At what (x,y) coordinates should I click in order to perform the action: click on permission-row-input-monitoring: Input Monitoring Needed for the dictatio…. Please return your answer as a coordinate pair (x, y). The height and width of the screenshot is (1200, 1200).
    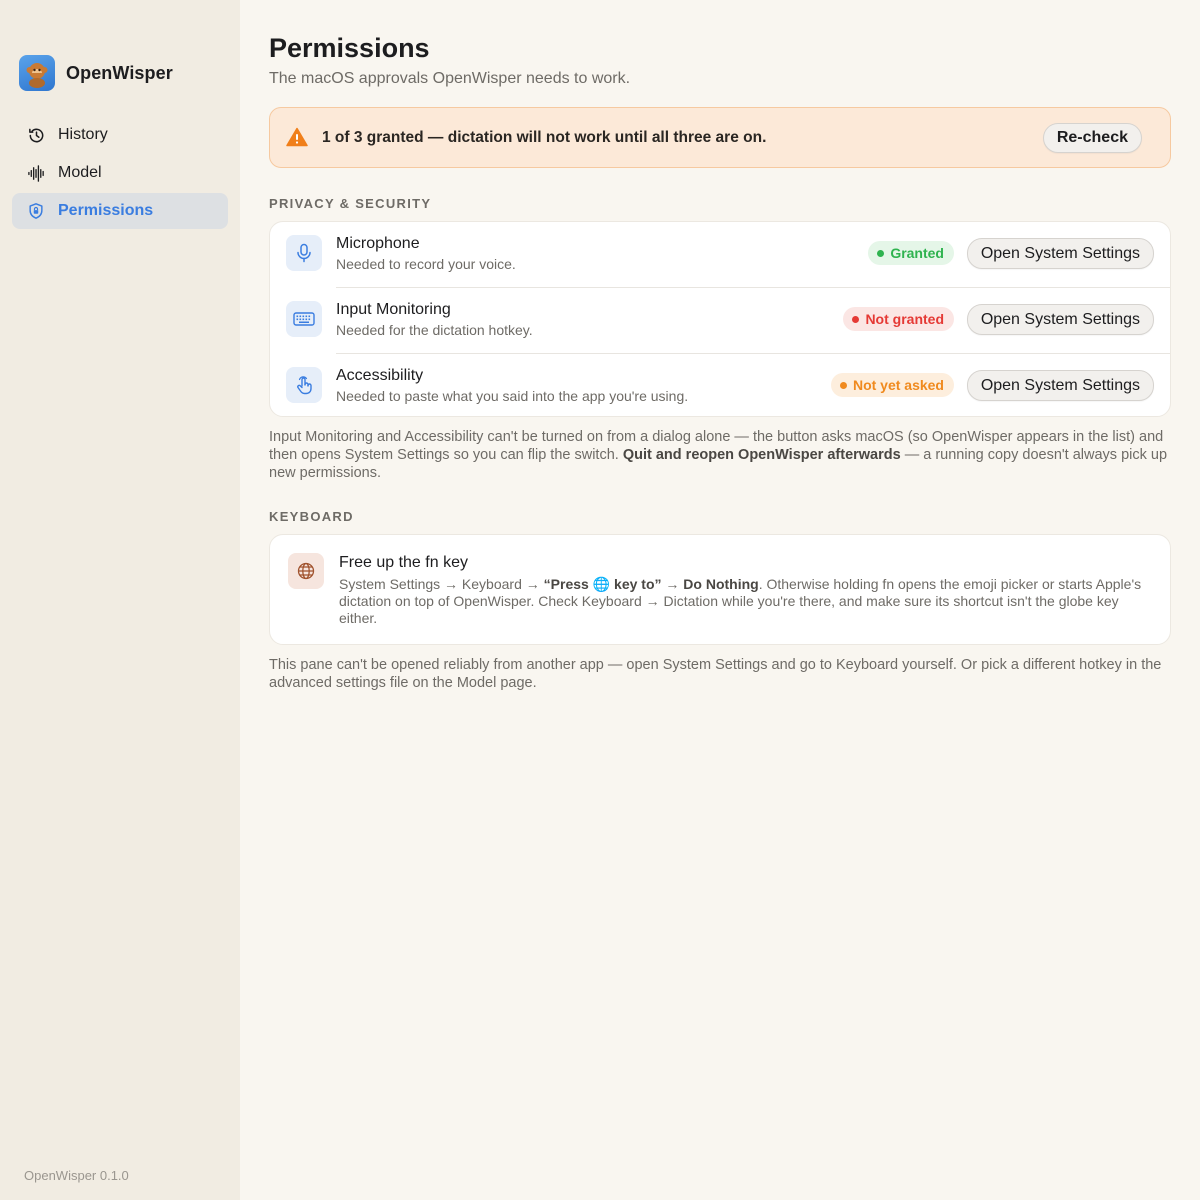
    Looking at the image, I should click on (720, 321).